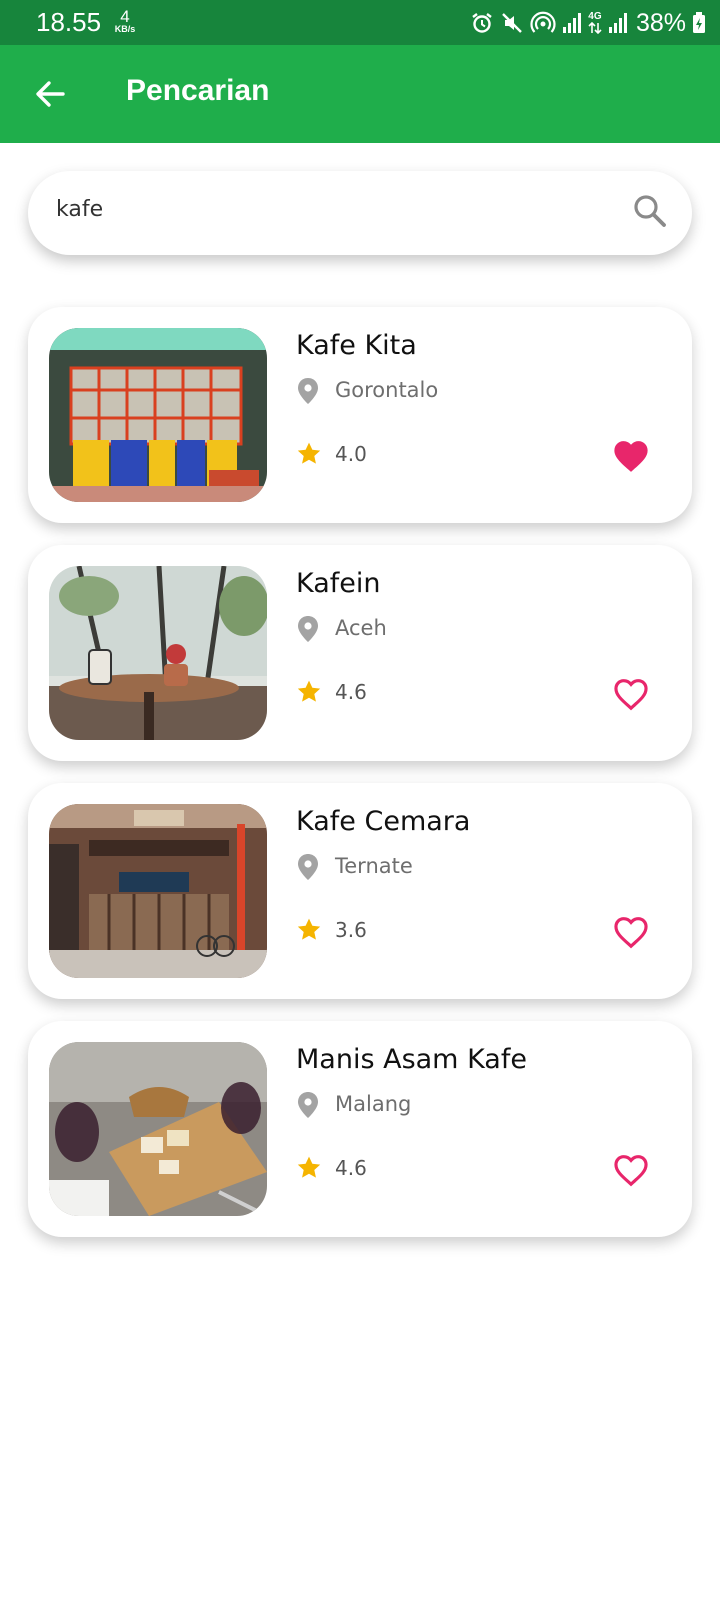  I want to click on result-card: Kafe Cemara Ternate 3.6, so click(360, 891).